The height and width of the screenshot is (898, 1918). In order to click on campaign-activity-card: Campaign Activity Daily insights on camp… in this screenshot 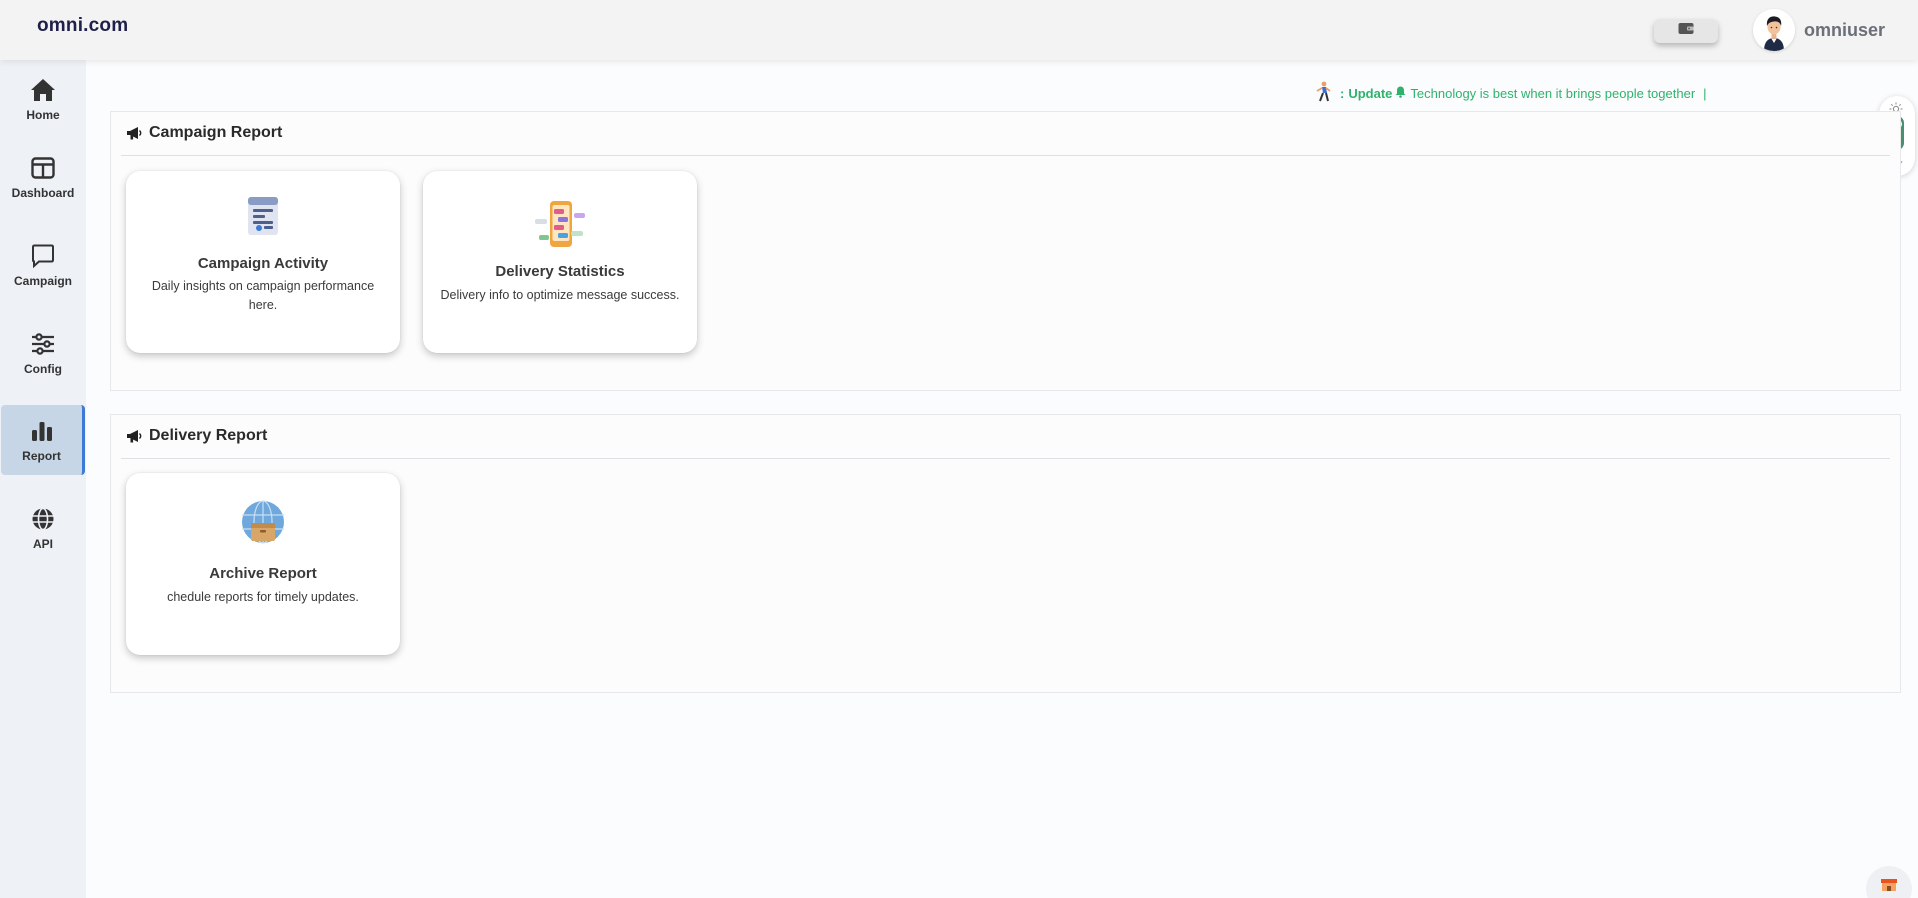, I will do `click(263, 262)`.